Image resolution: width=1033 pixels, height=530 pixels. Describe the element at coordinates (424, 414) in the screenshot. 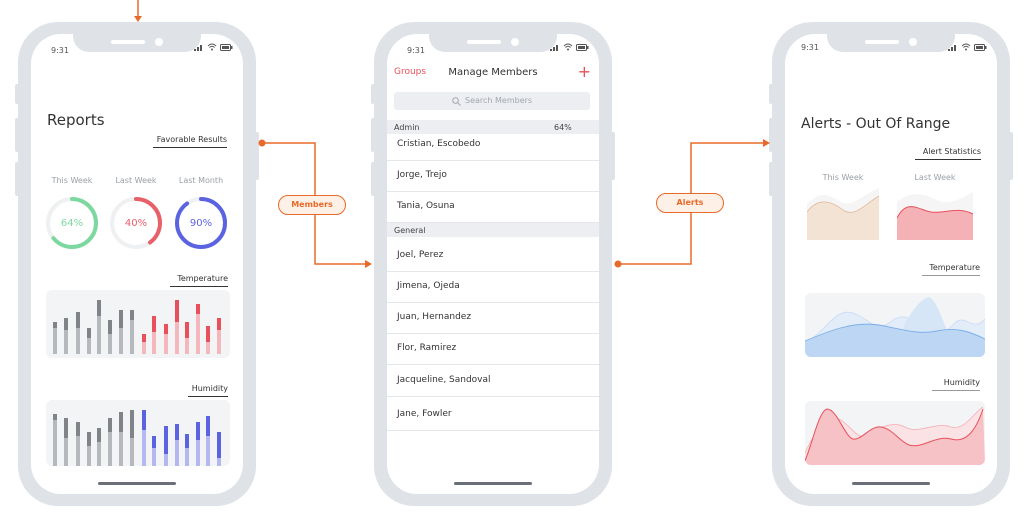

I see `member-name: Jane, Fowler` at that location.